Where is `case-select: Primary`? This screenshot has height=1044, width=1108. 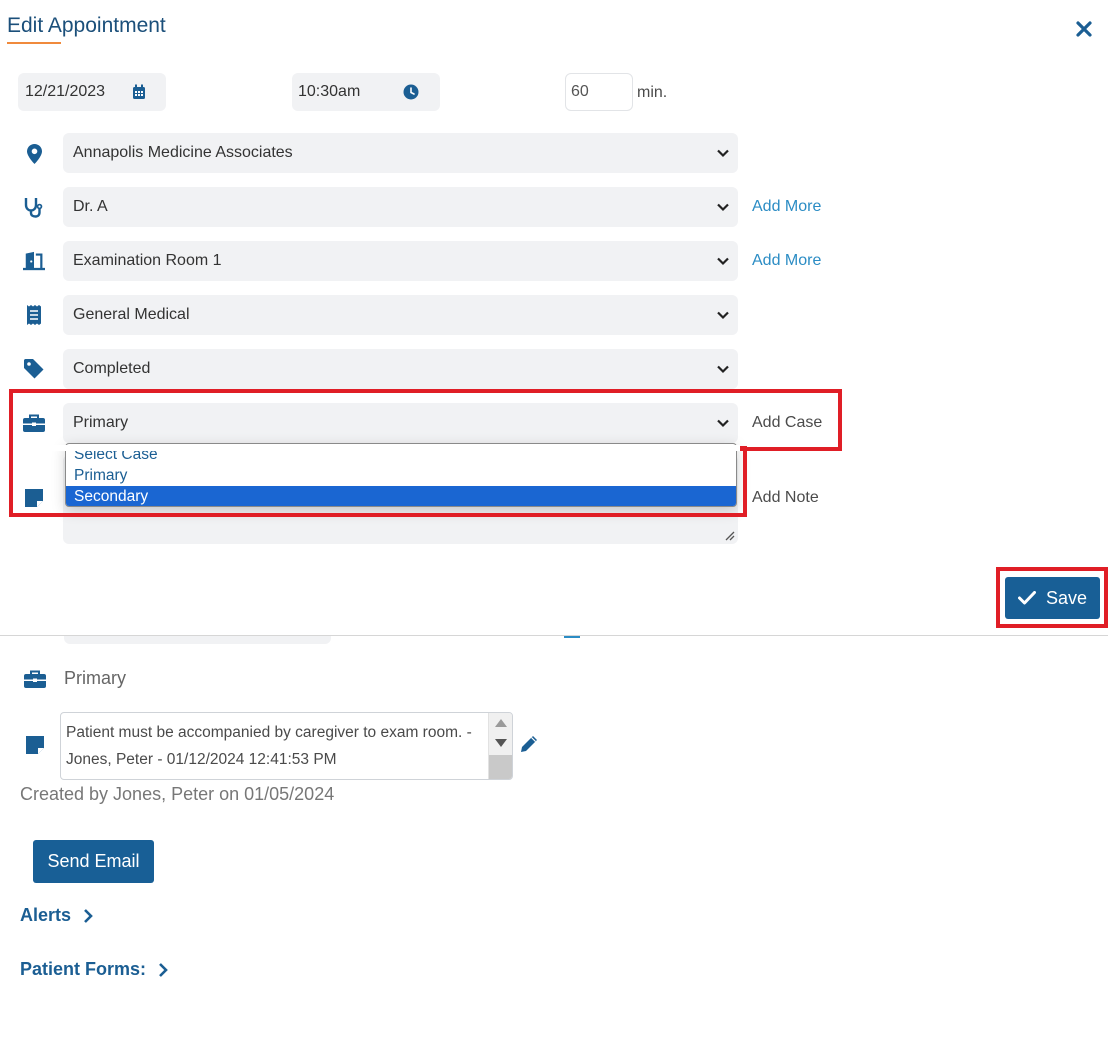 case-select: Primary is located at coordinates (400, 423).